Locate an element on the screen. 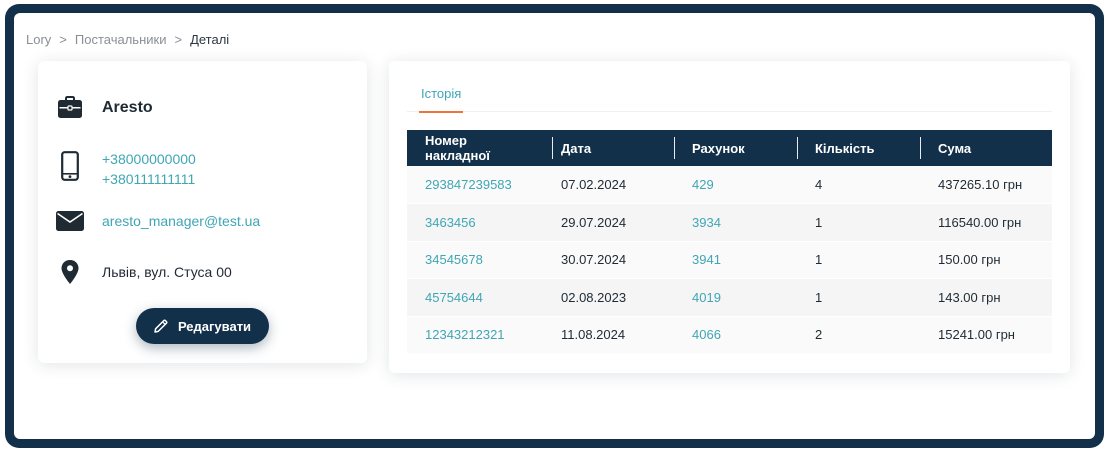 The height and width of the screenshot is (455, 1109). account-link: 3941 is located at coordinates (735, 260).